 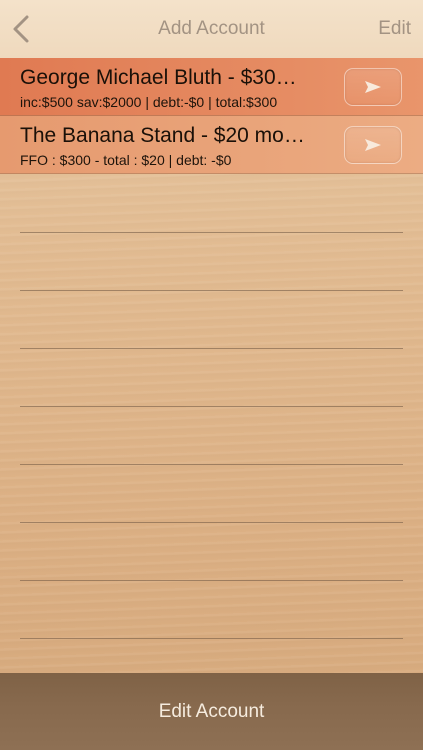 I want to click on add-account-button: Add Account, so click(x=211, y=29).